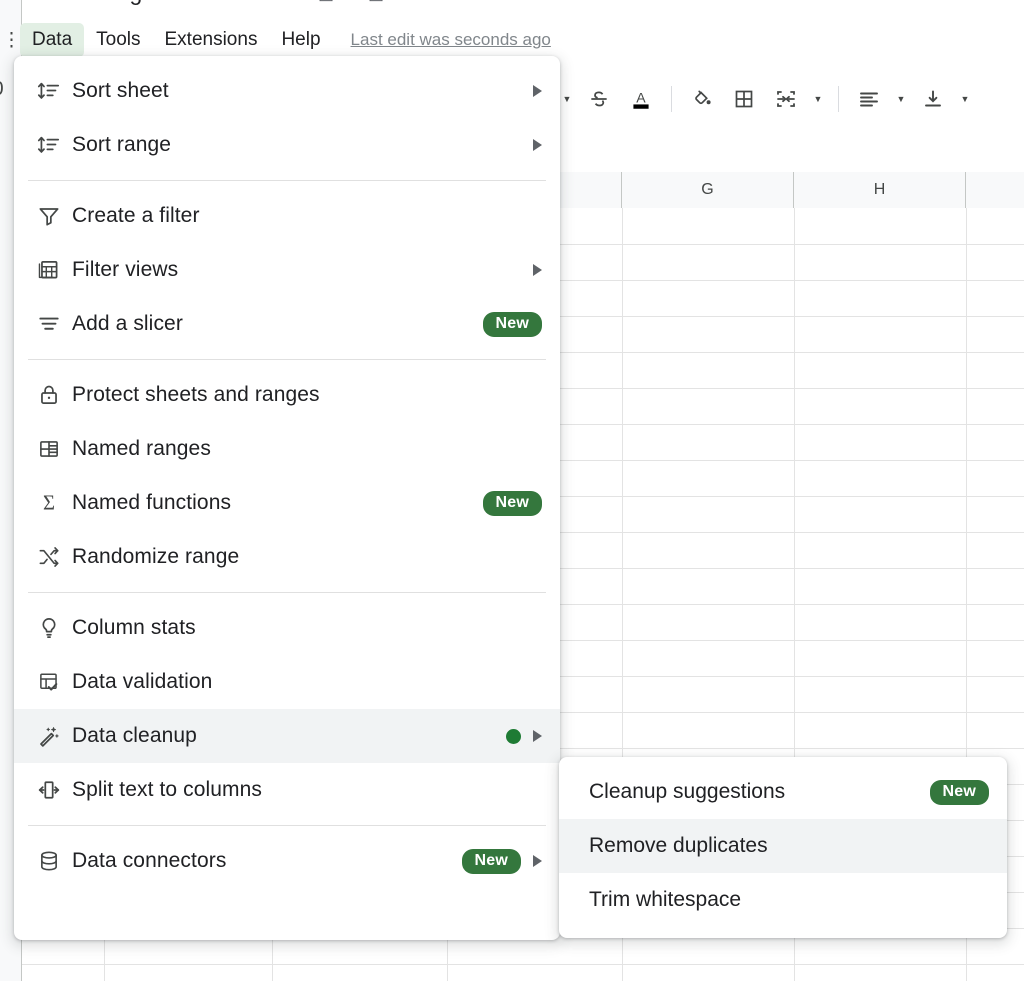 The image size is (1024, 981). What do you see at coordinates (211, 40) in the screenshot?
I see `menubar-item-extensions: Extensions` at bounding box center [211, 40].